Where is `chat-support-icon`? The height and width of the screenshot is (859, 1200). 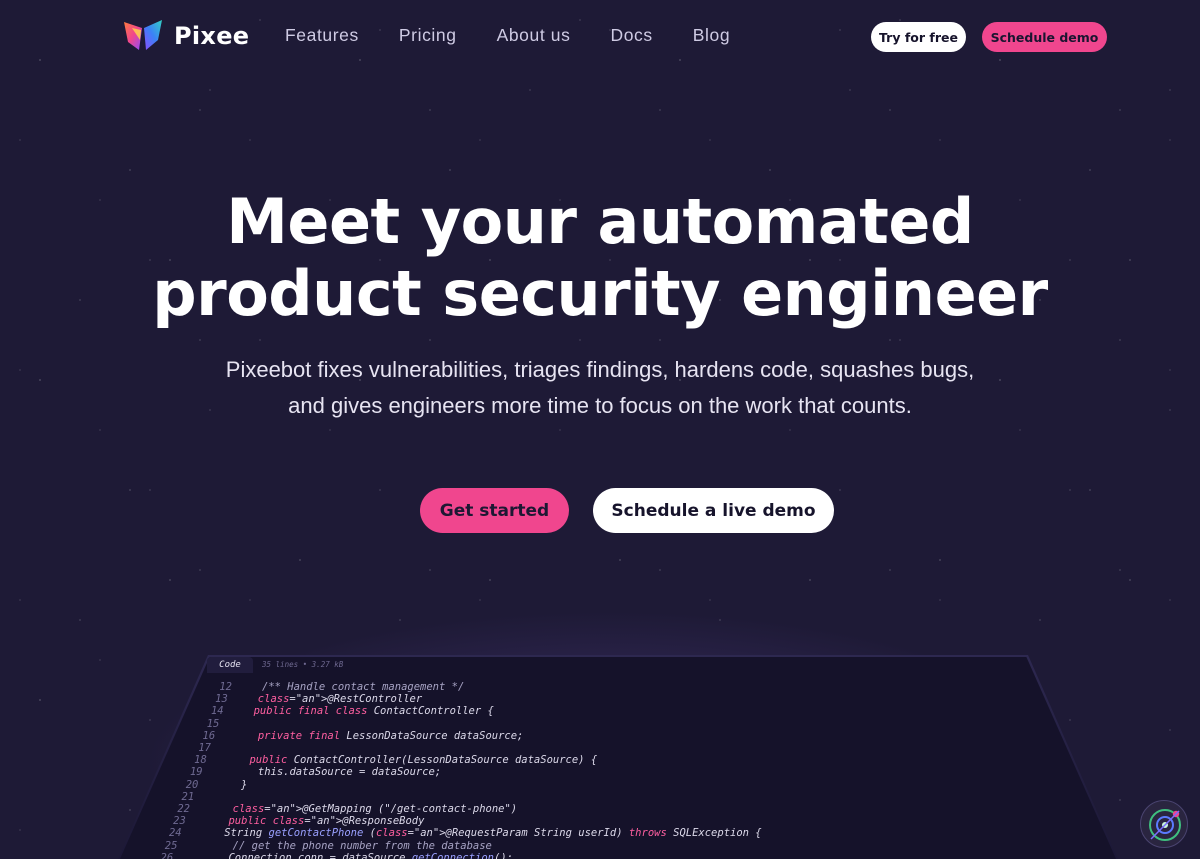
chat-support-icon is located at coordinates (1165, 825).